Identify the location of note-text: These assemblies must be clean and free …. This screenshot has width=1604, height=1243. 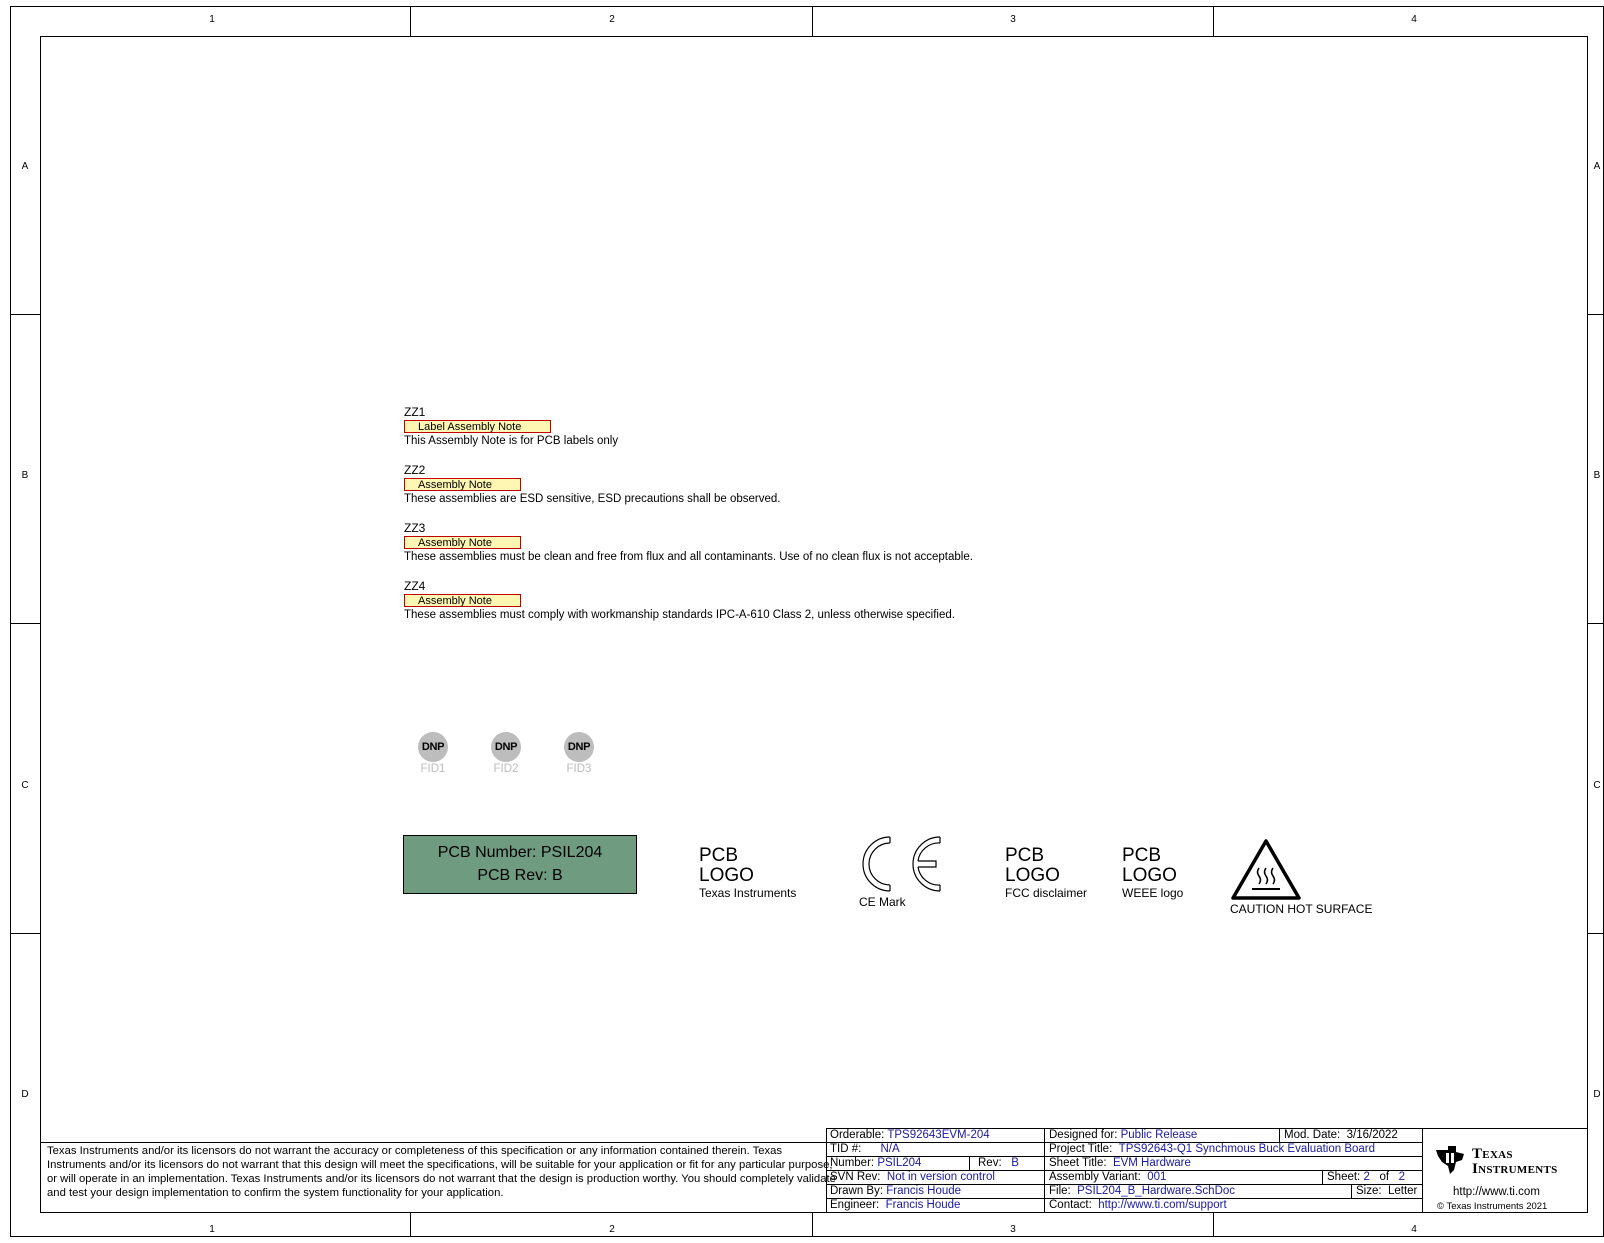
(688, 557).